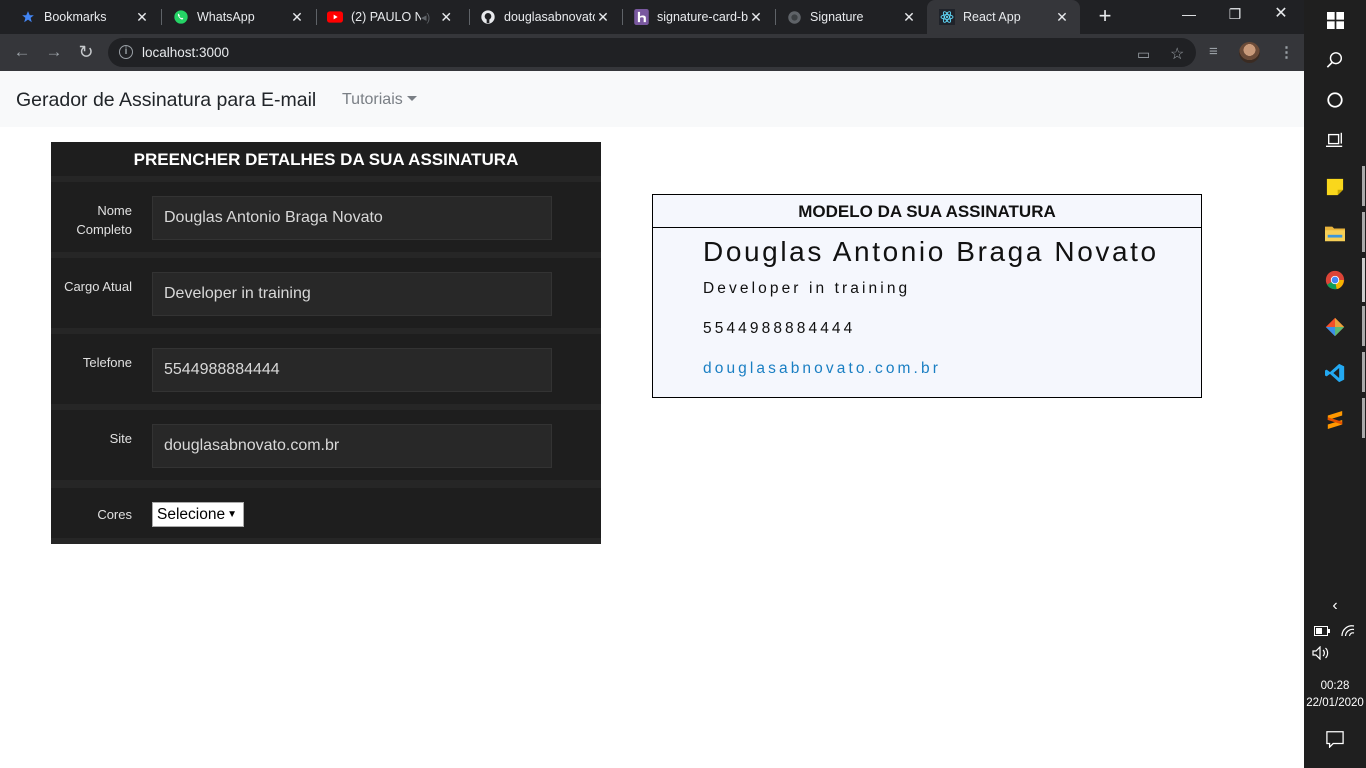 The height and width of the screenshot is (768, 1366). Describe the element at coordinates (54, 53) in the screenshot. I see `forward-button: →` at that location.